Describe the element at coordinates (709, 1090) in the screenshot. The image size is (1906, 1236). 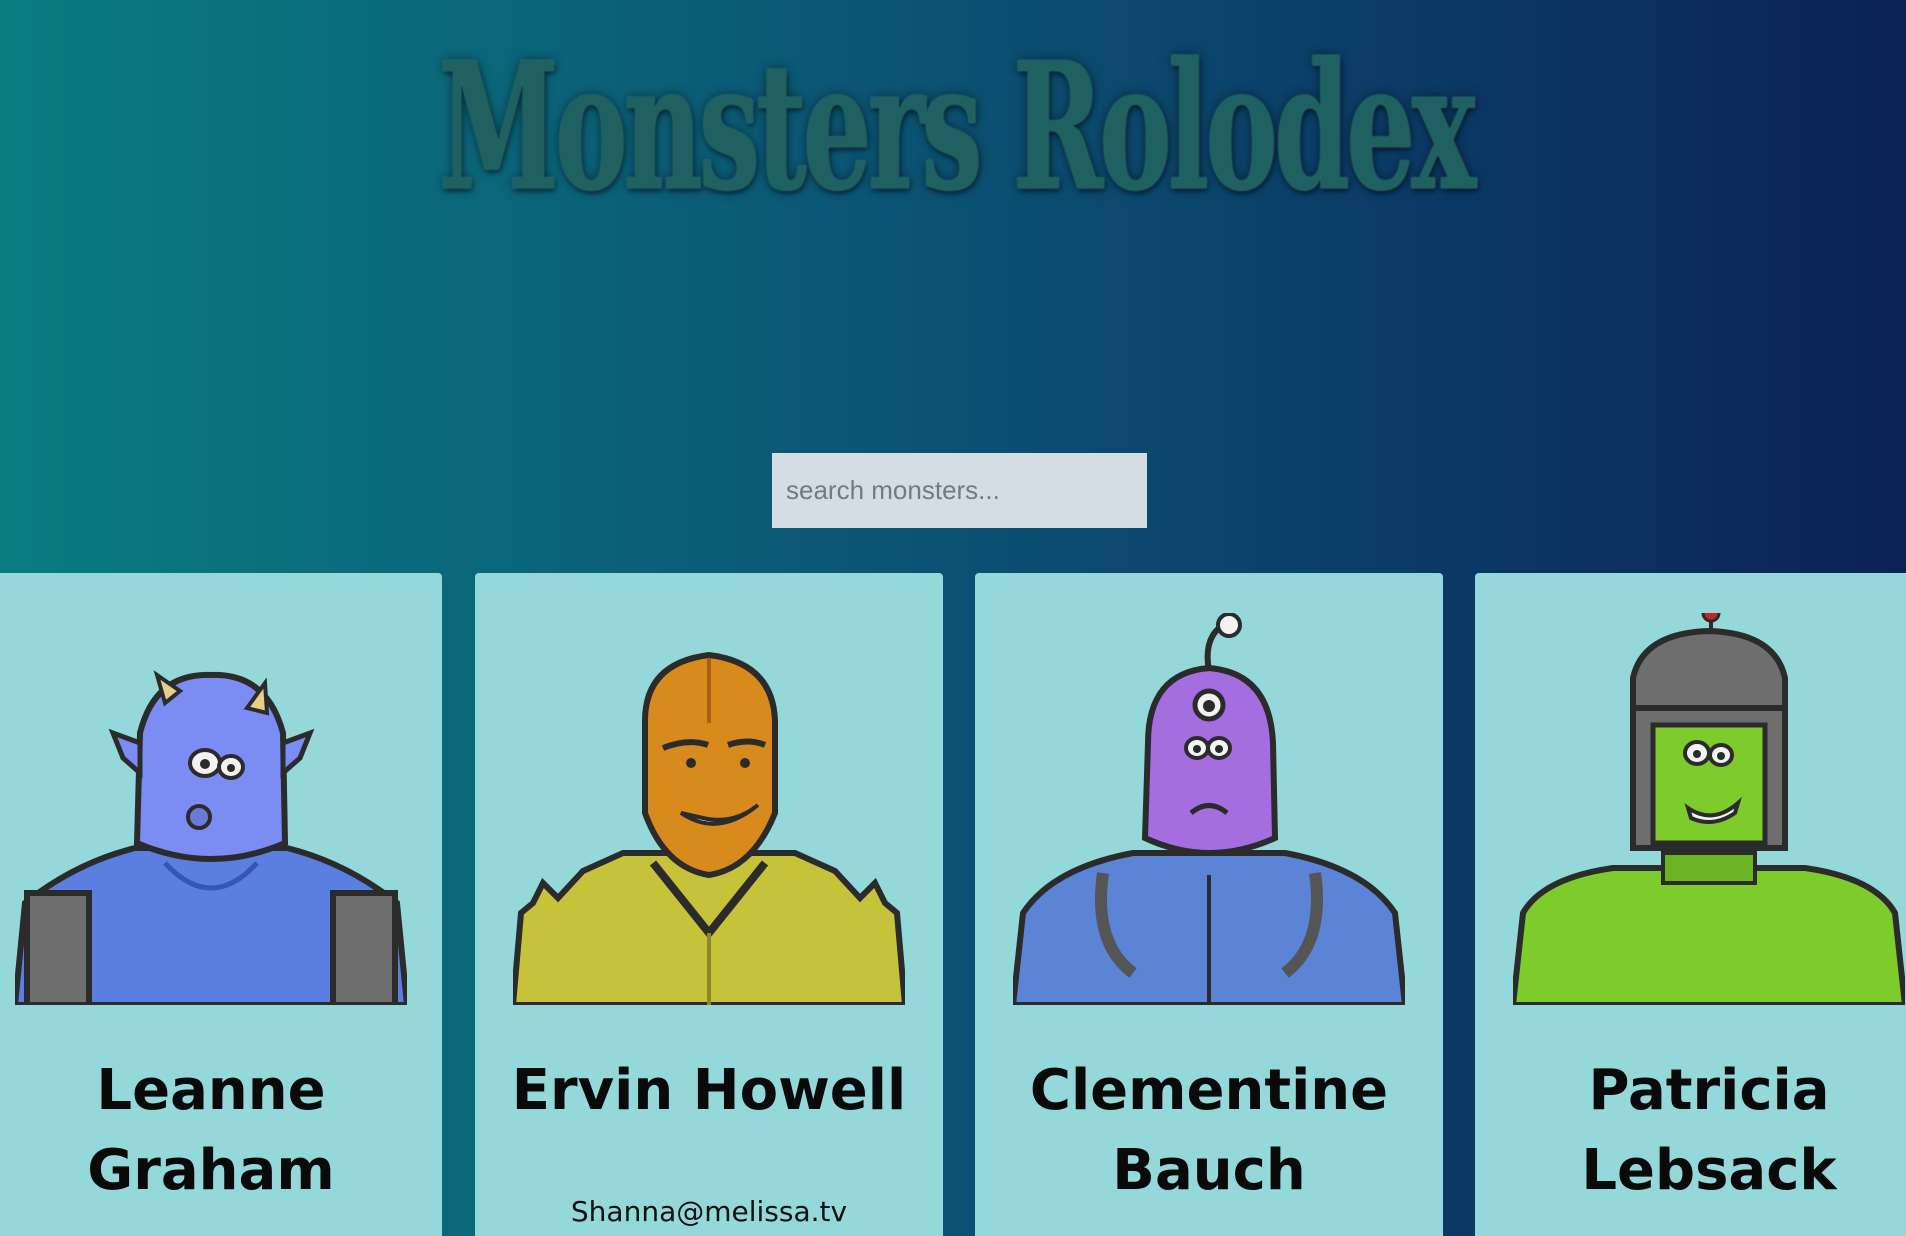
I see `monster-name: Ervin Howell` at that location.